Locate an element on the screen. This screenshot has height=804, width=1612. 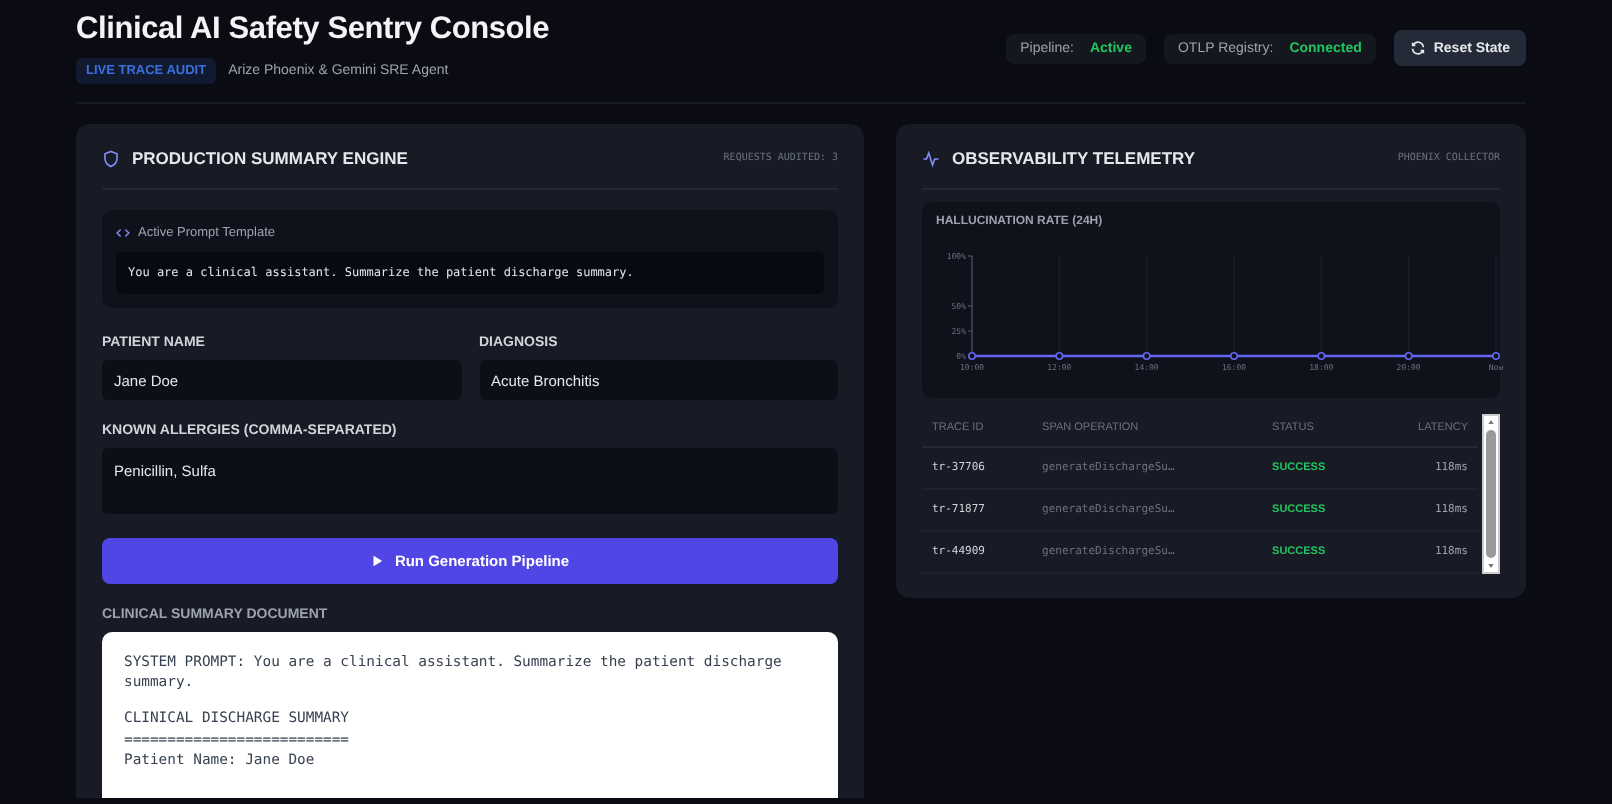
panel-title: OBSERVABILITY TELEMETRY is located at coordinates (1074, 158).